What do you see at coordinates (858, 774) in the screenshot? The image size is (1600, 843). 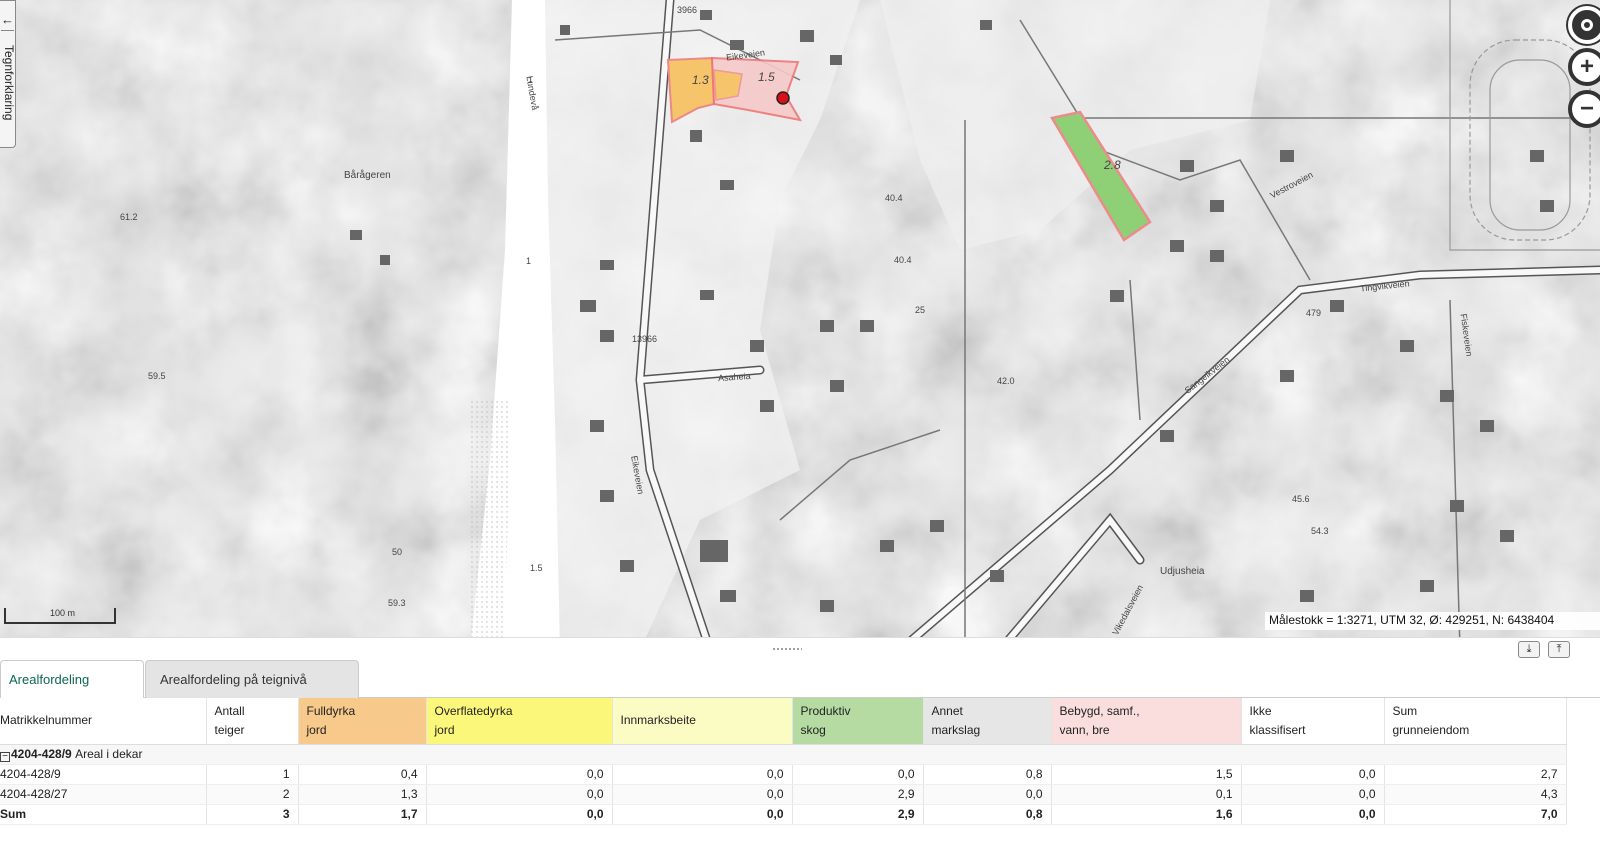 I see `cell-produktiv-skog: 0,0` at bounding box center [858, 774].